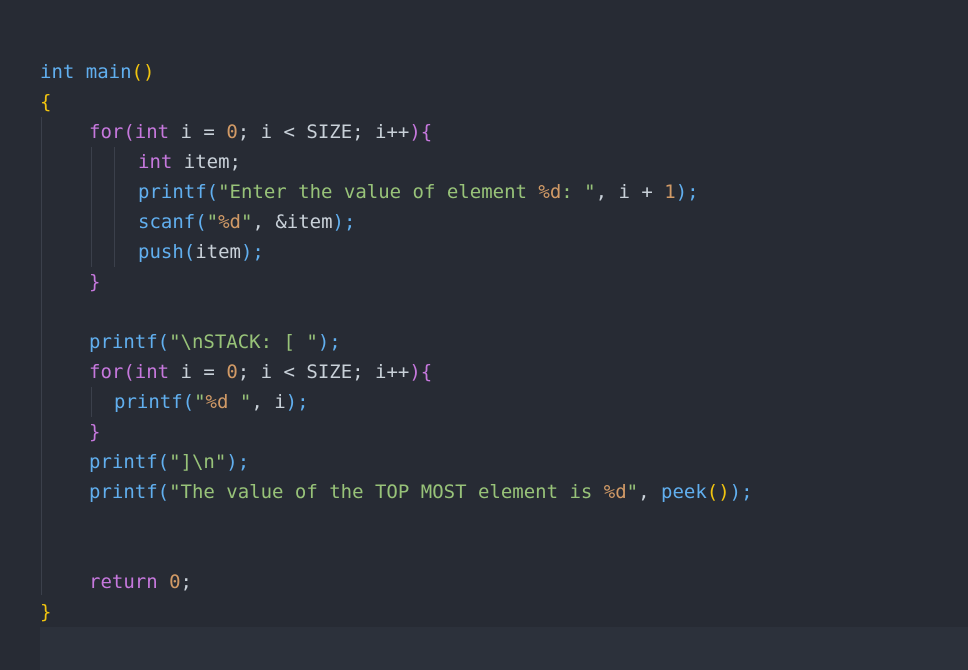 This screenshot has width=968, height=670. What do you see at coordinates (484, 162) in the screenshot?
I see `code-line: int item;` at bounding box center [484, 162].